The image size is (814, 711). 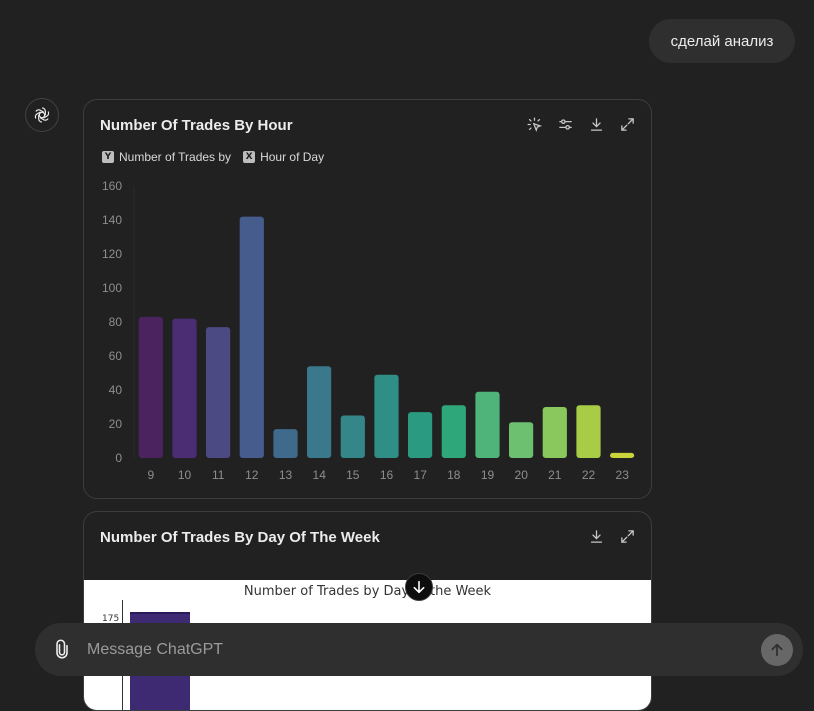 I want to click on arrow-up-icon, so click(x=777, y=650).